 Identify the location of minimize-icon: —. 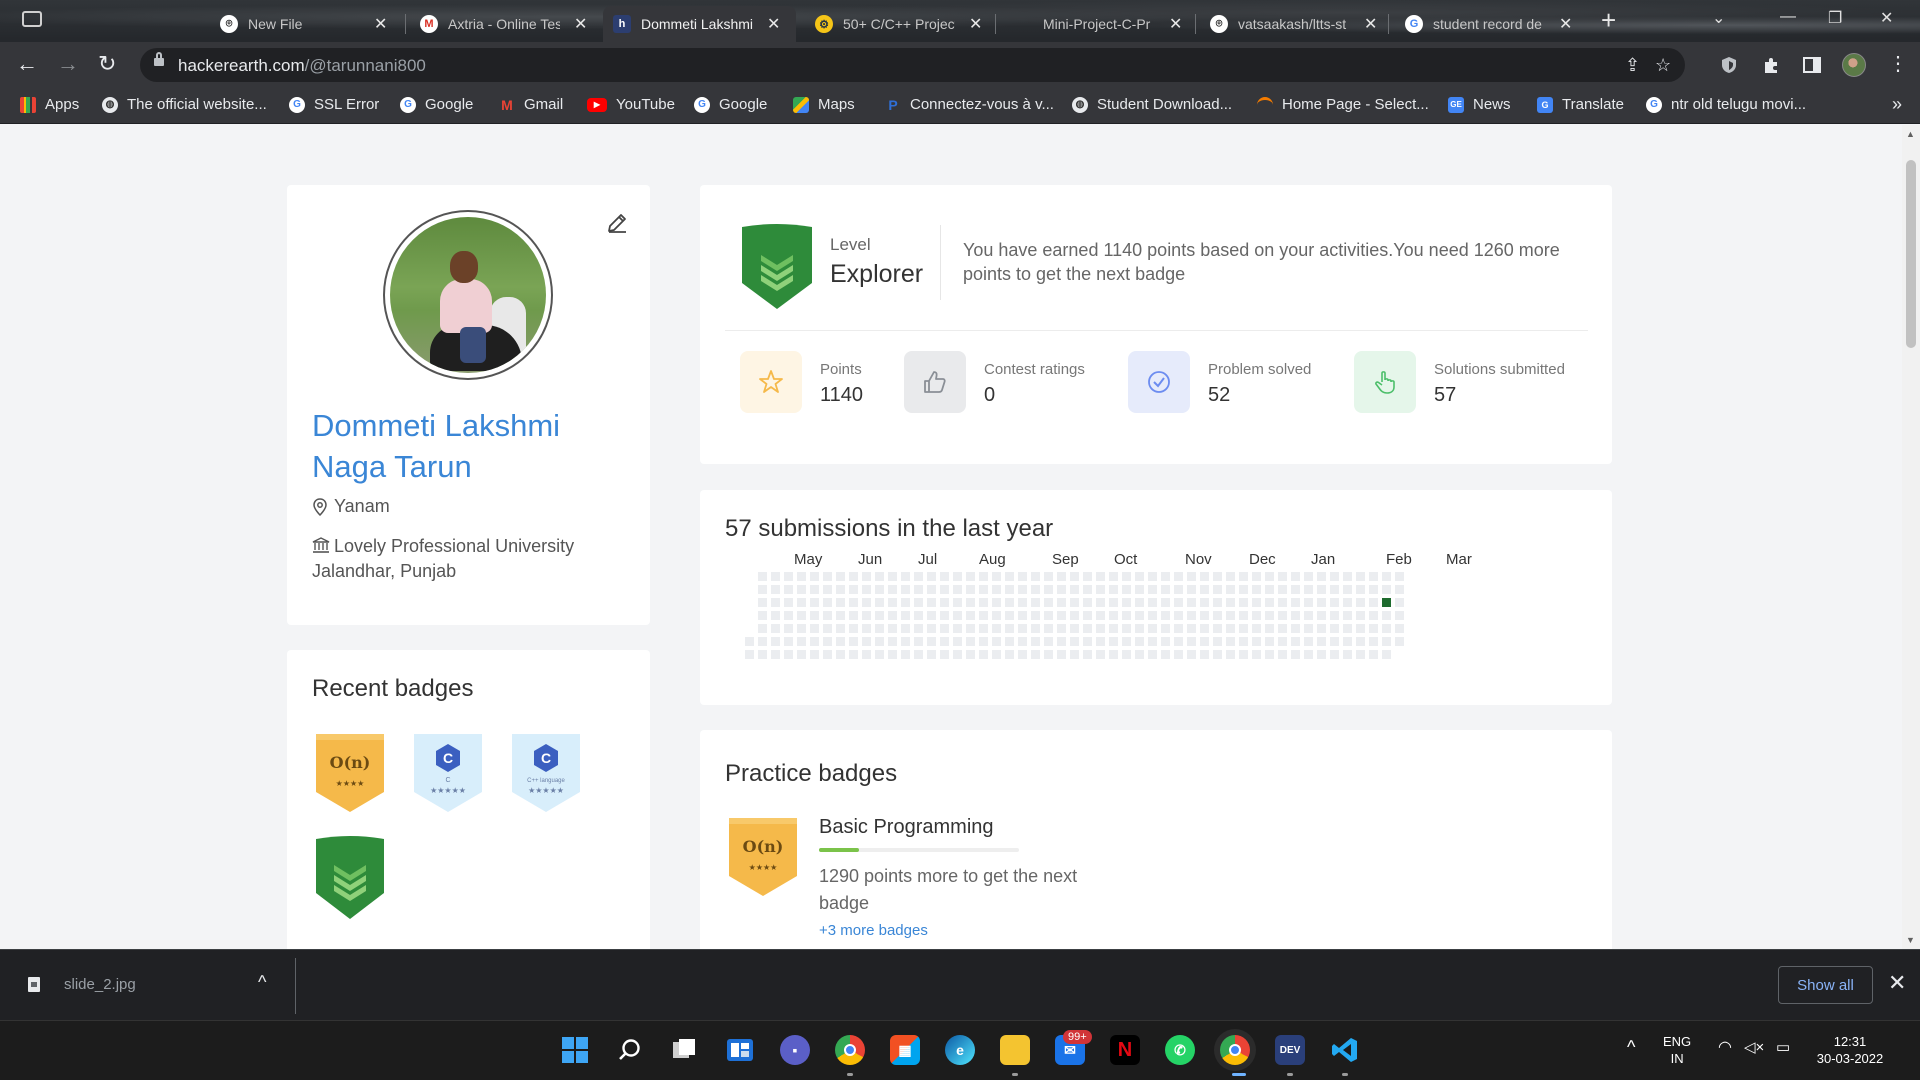
(1788, 17).